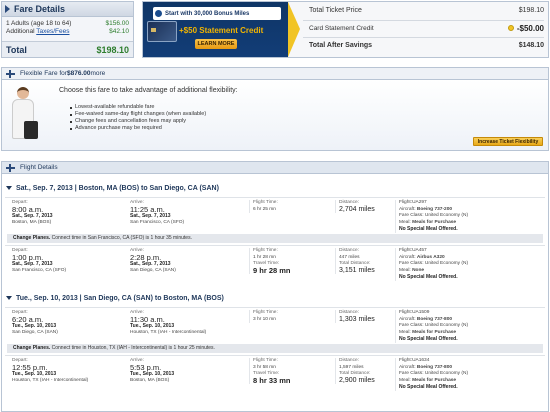 This screenshot has height=412, width=550. What do you see at coordinates (162, 31) in the screenshot?
I see `credit-card-image` at bounding box center [162, 31].